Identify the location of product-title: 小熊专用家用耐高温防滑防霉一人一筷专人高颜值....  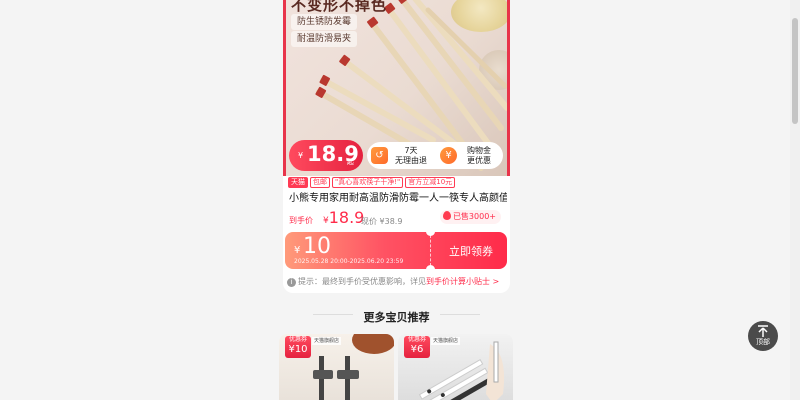
(398, 198).